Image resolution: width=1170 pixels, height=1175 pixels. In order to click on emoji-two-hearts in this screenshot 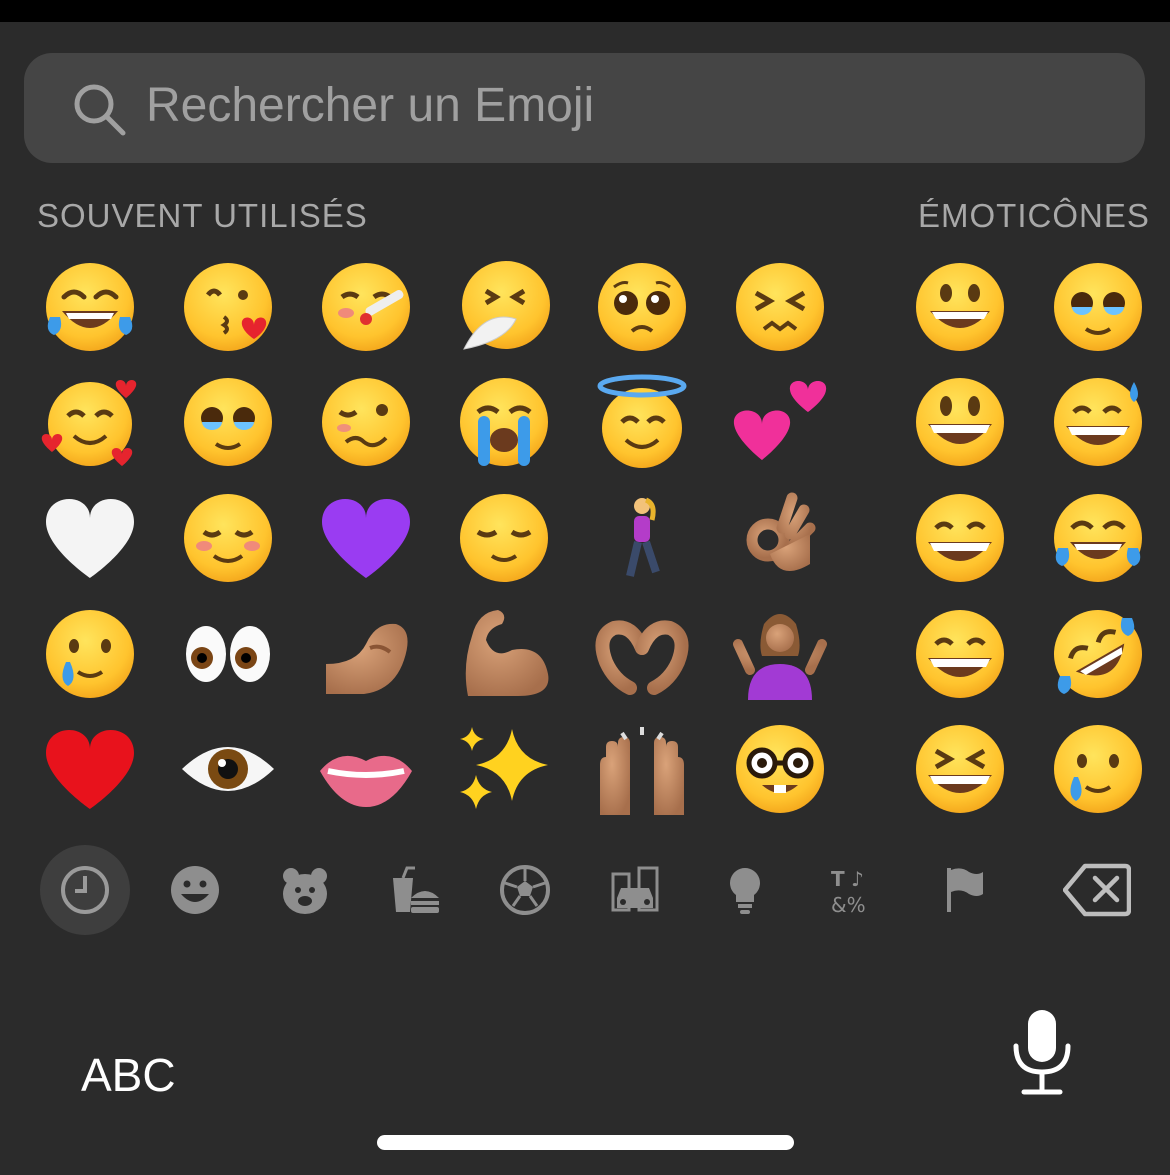, I will do `click(780, 422)`.